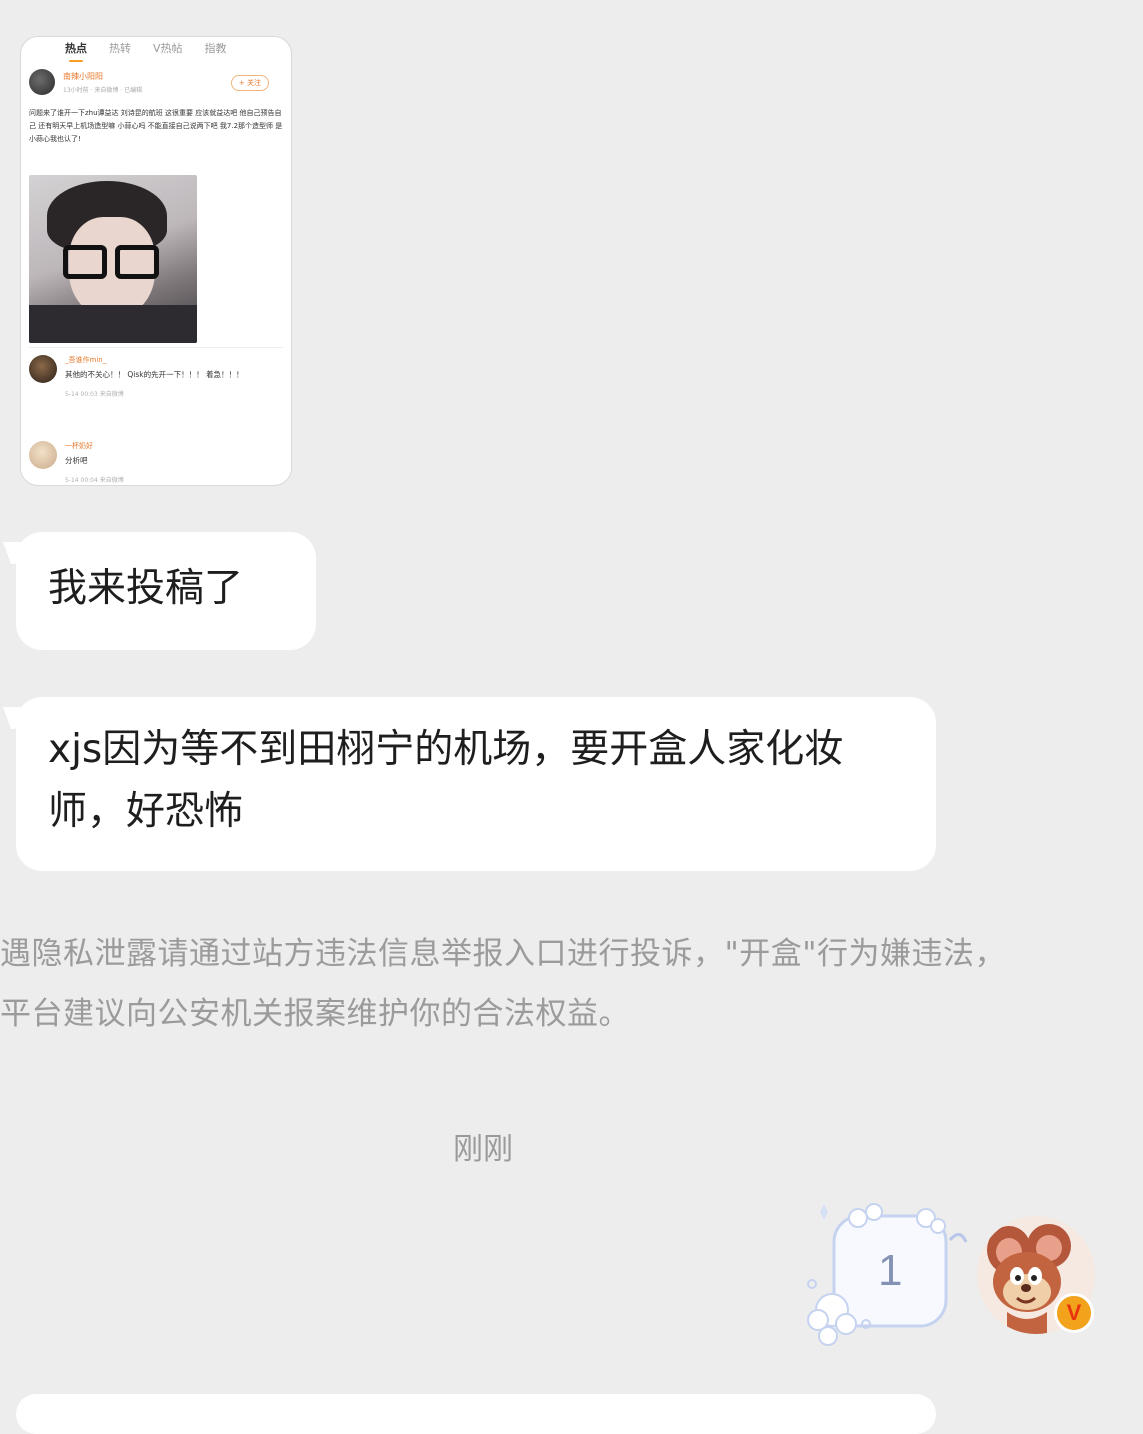 This screenshot has width=1143, height=1434. I want to click on comment-2-avatar, so click(43, 455).